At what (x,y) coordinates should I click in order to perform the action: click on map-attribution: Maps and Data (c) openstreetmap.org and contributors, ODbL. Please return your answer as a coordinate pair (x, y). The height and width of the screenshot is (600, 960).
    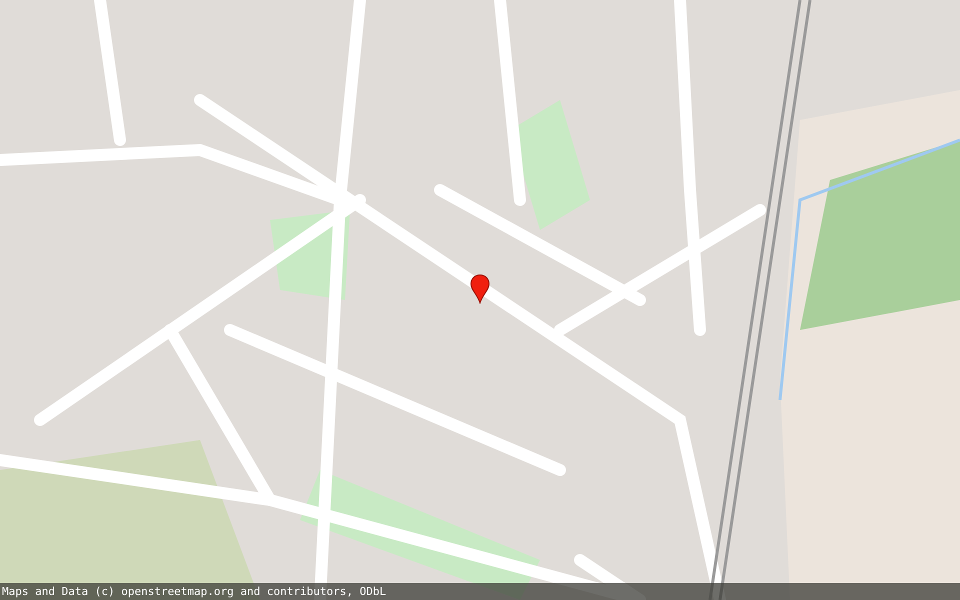
    Looking at the image, I should click on (480, 591).